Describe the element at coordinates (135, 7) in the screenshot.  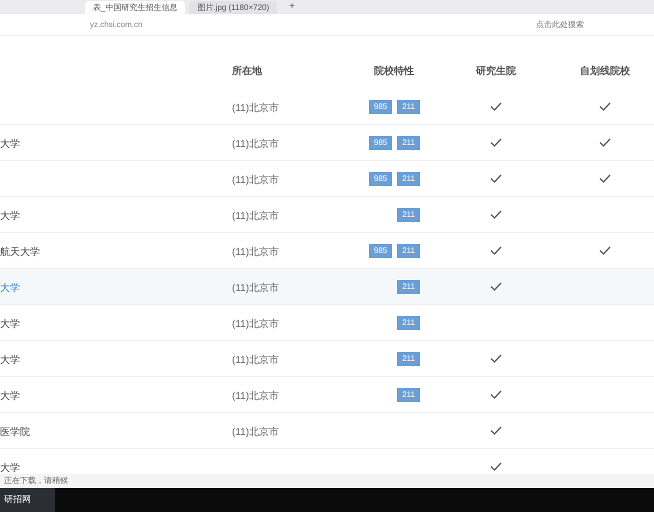
I see `browser-tab: 表_中国研究生招生信息` at that location.